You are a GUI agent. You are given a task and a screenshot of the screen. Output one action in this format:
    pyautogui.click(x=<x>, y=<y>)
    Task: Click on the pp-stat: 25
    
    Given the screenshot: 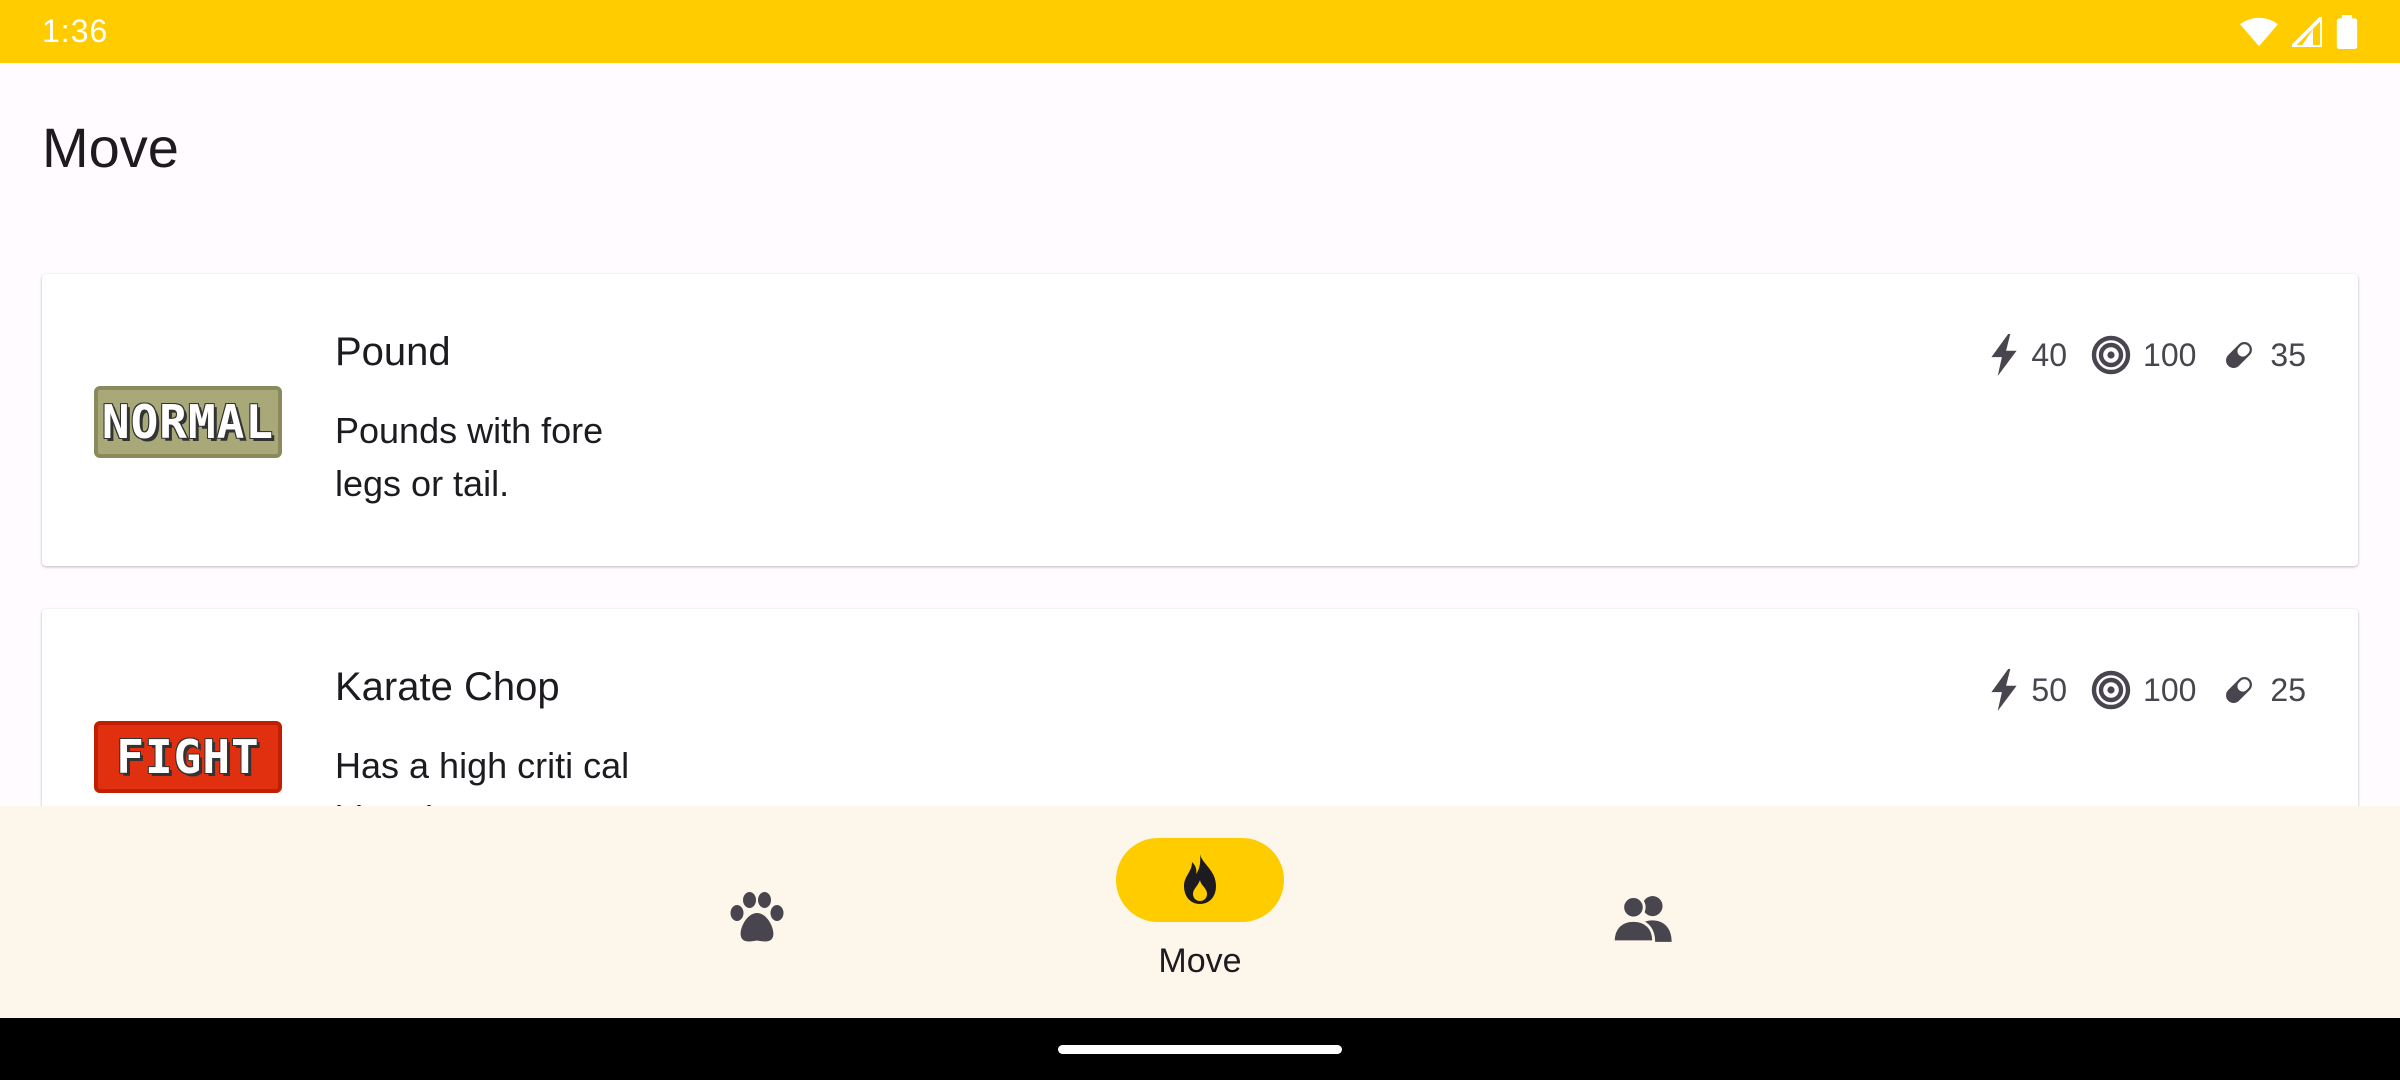 What is the action you would take?
    pyautogui.click(x=2263, y=690)
    